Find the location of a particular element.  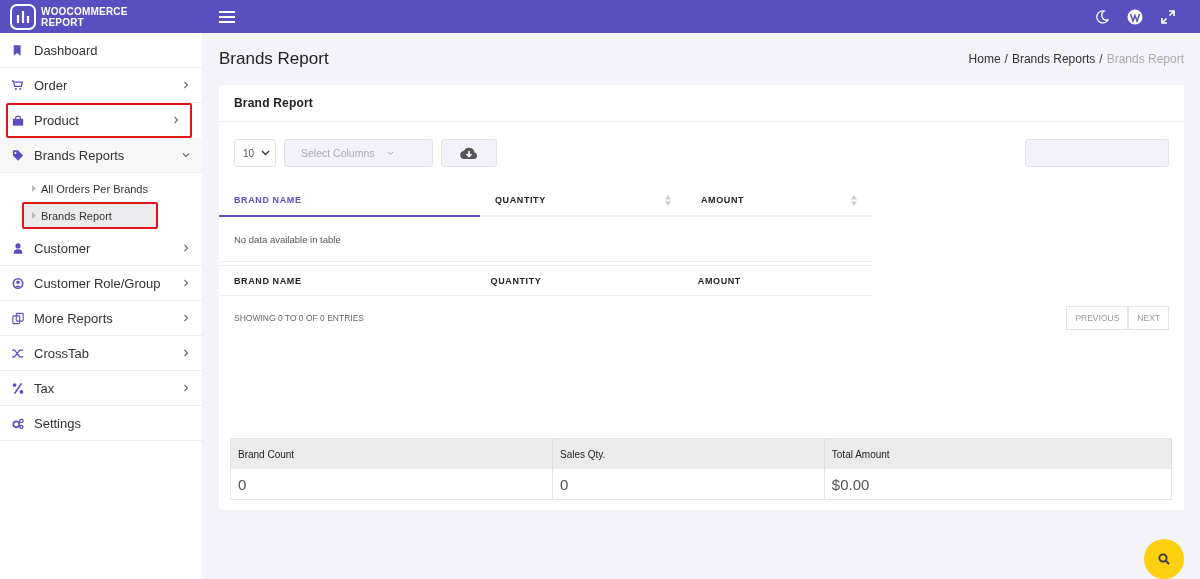

logo-icon is located at coordinates (23, 16).